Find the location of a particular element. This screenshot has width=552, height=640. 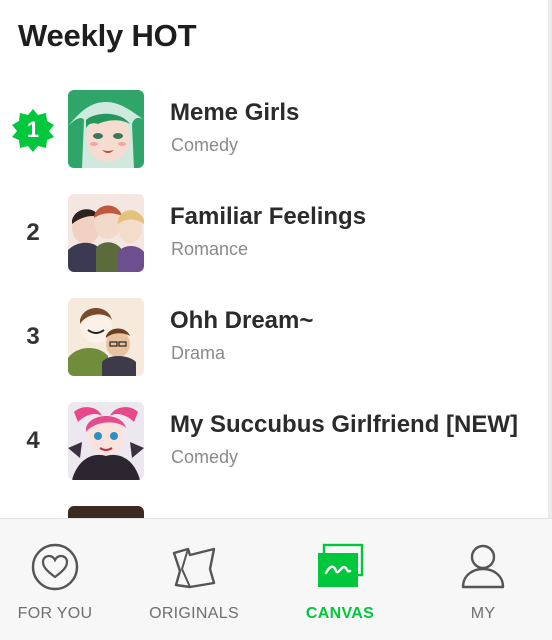

nav-canvas: CANVAS is located at coordinates (340, 579).